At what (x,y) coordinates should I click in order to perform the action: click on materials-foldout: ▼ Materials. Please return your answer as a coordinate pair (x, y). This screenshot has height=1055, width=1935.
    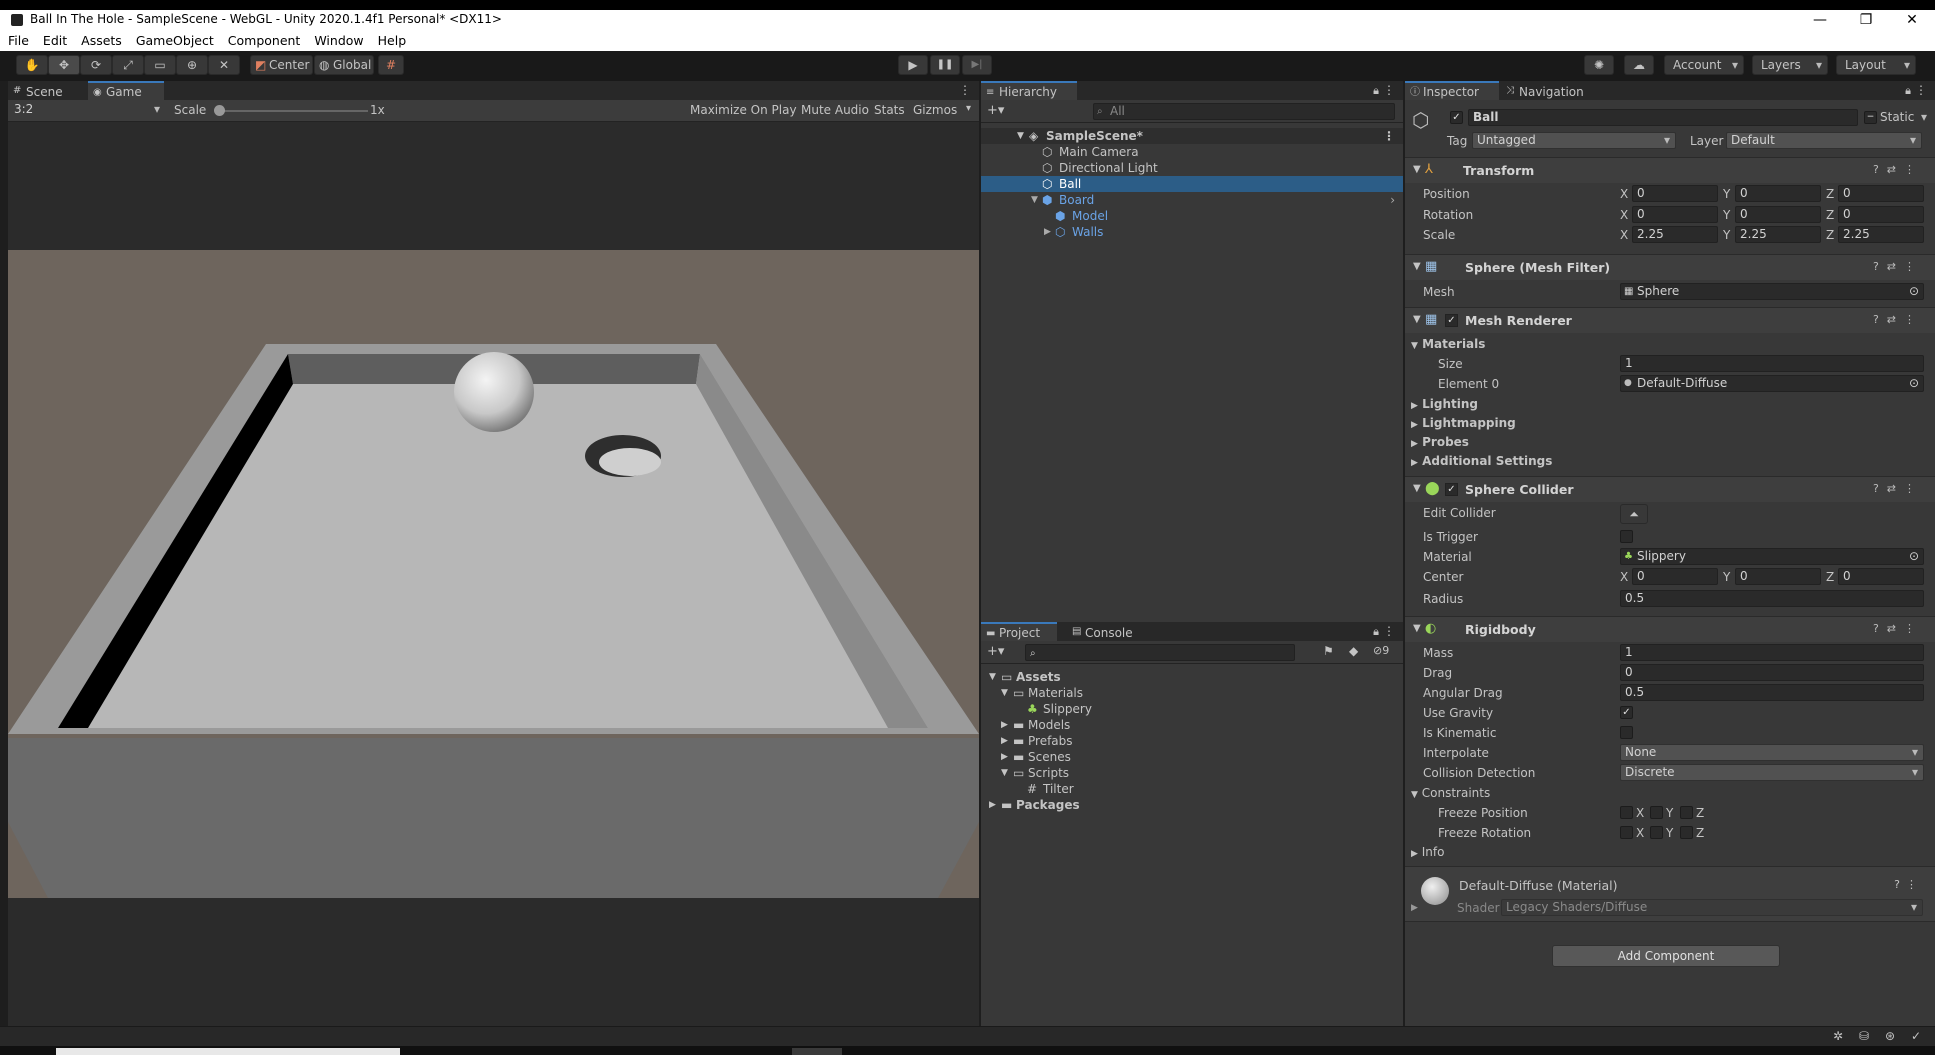
    Looking at the image, I should click on (1448, 344).